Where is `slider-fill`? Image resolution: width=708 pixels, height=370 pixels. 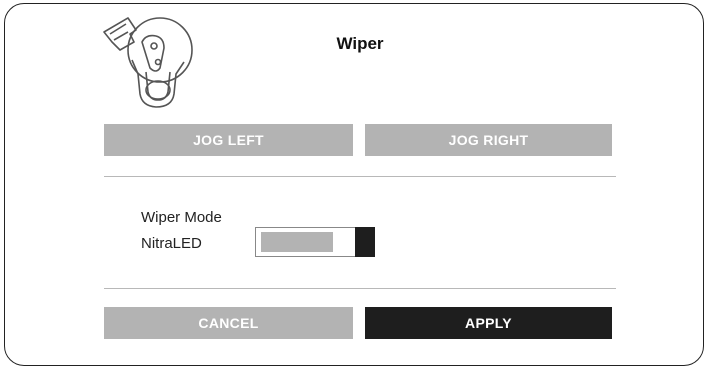
slider-fill is located at coordinates (297, 242).